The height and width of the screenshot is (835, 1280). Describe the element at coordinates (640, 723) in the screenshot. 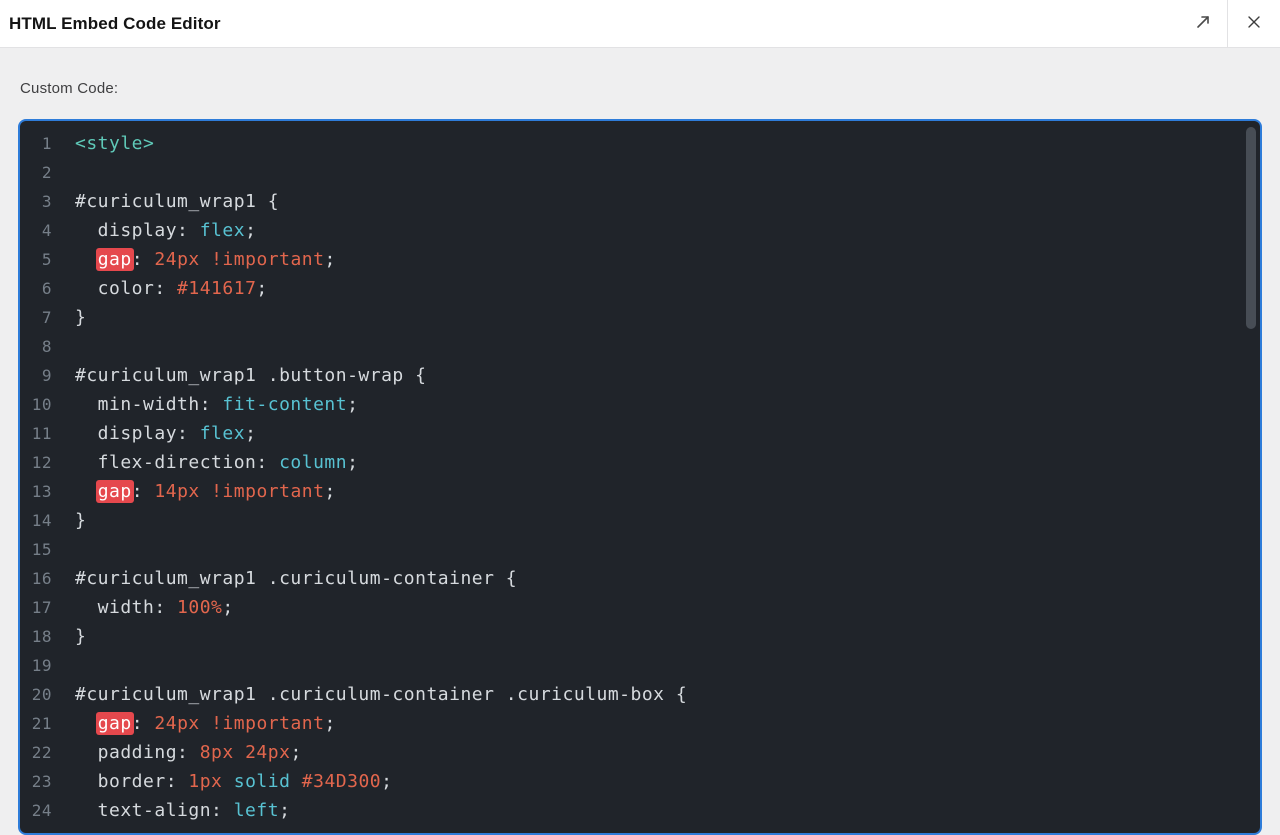

I see `code-line: 21 gap: 24px !important;` at that location.